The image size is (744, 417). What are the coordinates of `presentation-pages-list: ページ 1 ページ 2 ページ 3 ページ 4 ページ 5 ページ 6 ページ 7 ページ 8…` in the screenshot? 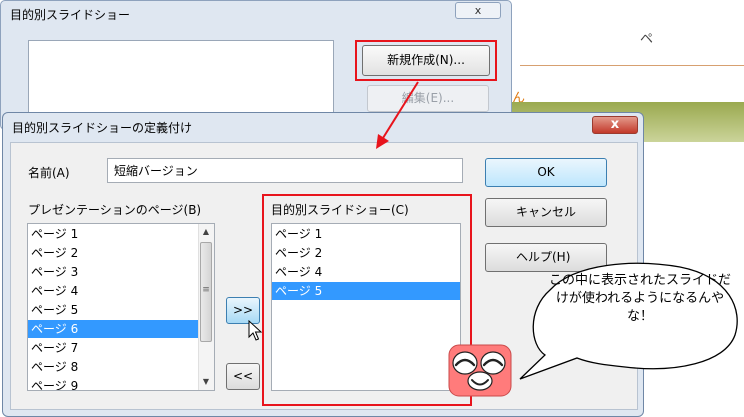 It's located at (121, 307).